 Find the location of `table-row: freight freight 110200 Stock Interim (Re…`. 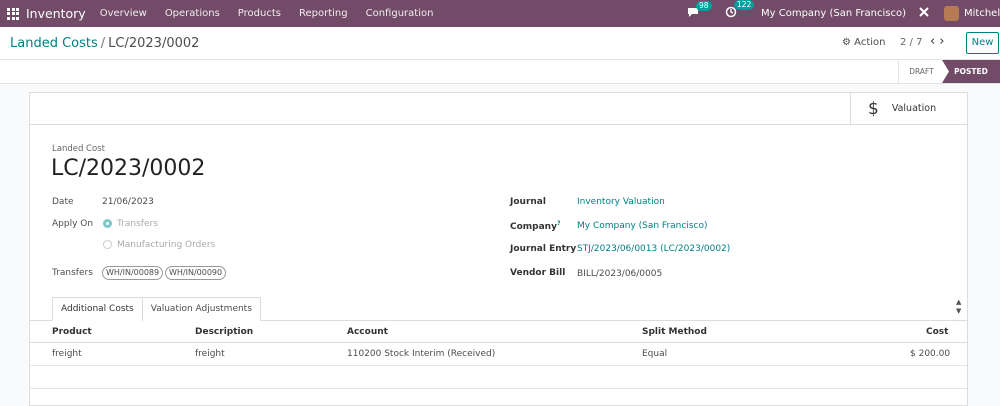

table-row: freight freight 110200 Stock Interim (Re… is located at coordinates (498, 354).